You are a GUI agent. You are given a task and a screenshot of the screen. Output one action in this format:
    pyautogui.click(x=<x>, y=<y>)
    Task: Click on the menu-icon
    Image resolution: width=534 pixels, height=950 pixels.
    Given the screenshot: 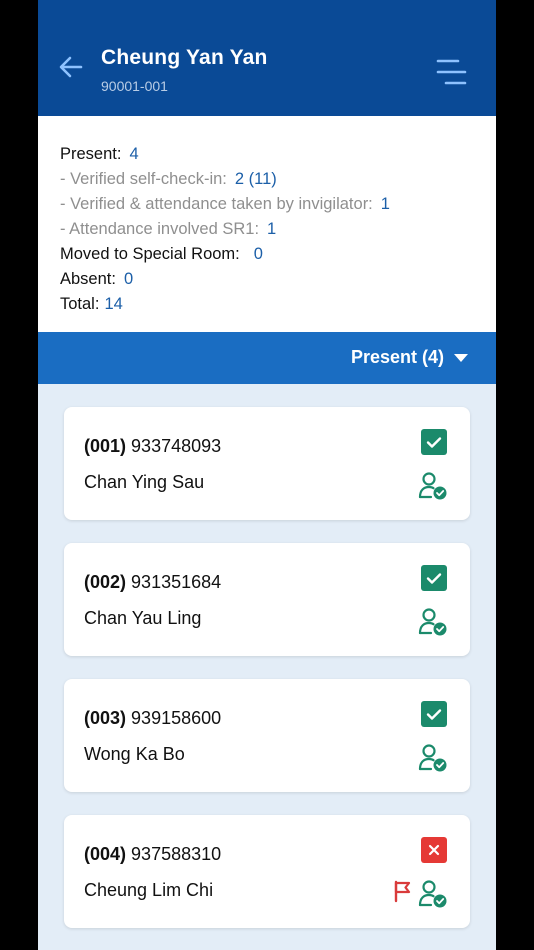 What is the action you would take?
    pyautogui.click(x=451, y=72)
    